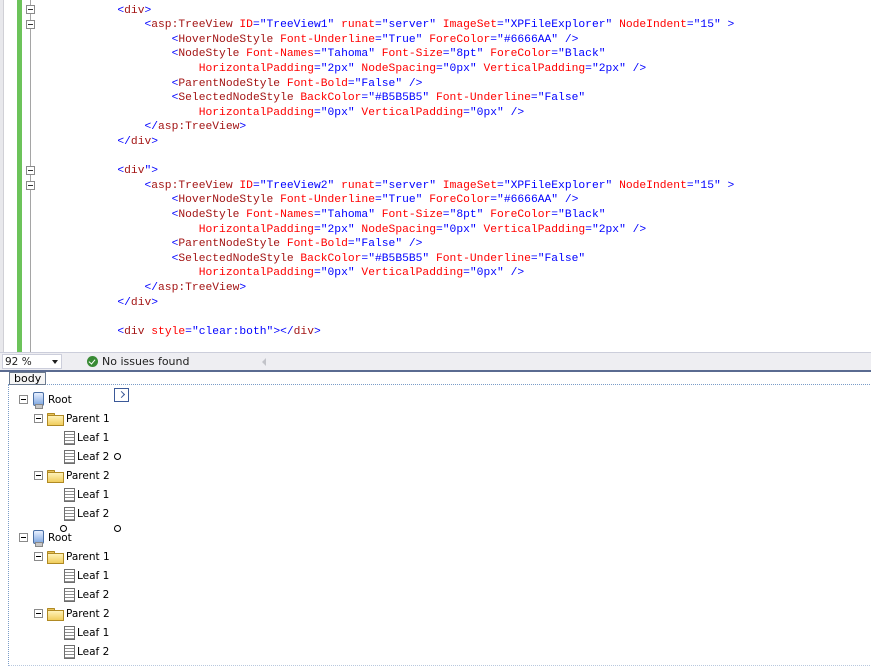 The width and height of the screenshot is (871, 670). I want to click on code-token: "#B5B5B5", so click(399, 258).